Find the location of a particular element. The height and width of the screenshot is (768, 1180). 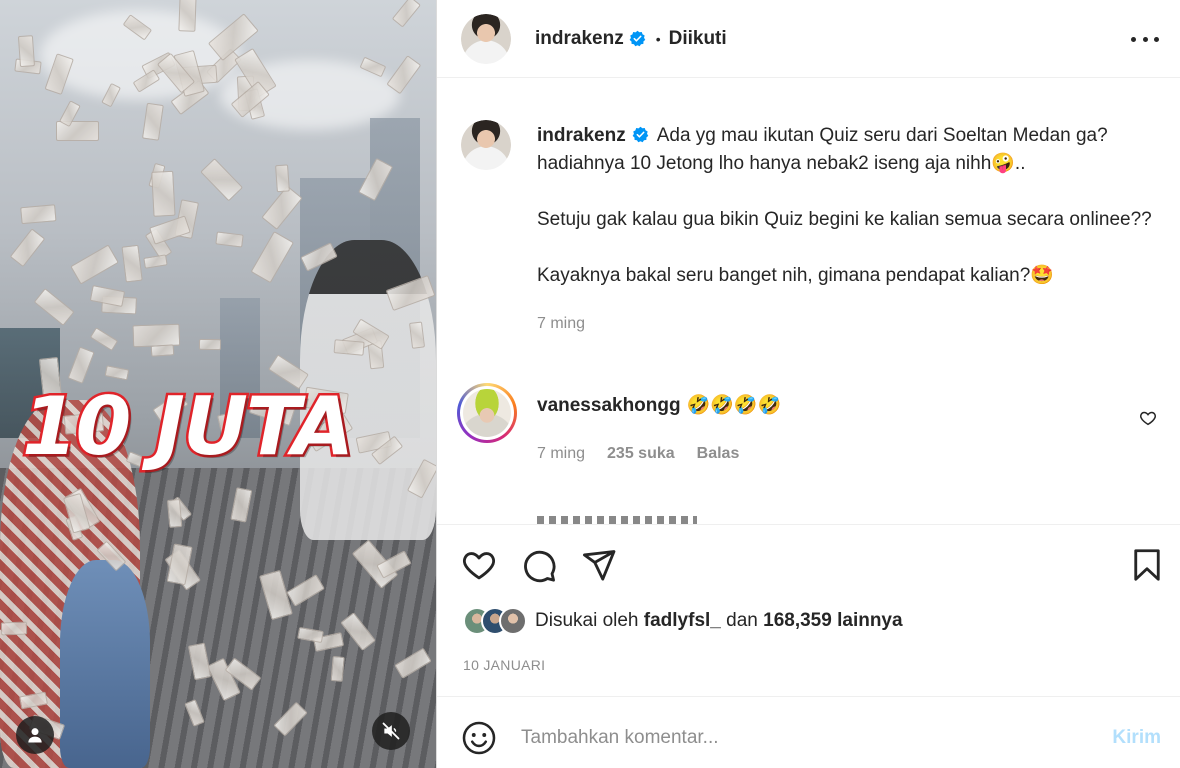

author-username: indrakenz is located at coordinates (579, 39).